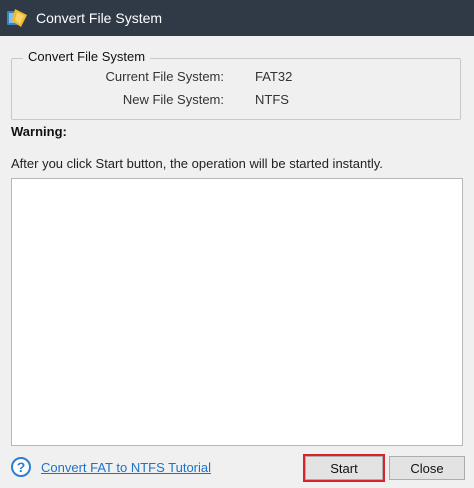 The image size is (474, 488). Describe the element at coordinates (21, 467) in the screenshot. I see `help-icon: ?` at that location.